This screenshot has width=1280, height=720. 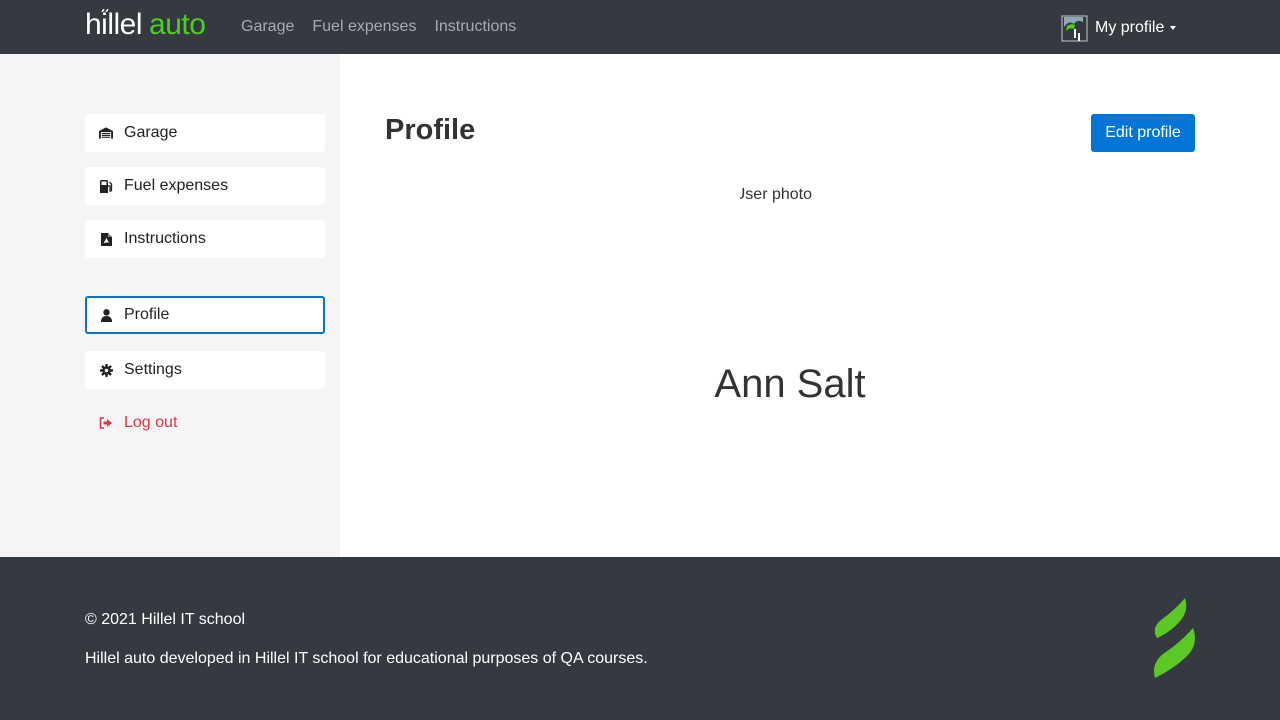 I want to click on sidebar-item-label: Profile, so click(x=147, y=314).